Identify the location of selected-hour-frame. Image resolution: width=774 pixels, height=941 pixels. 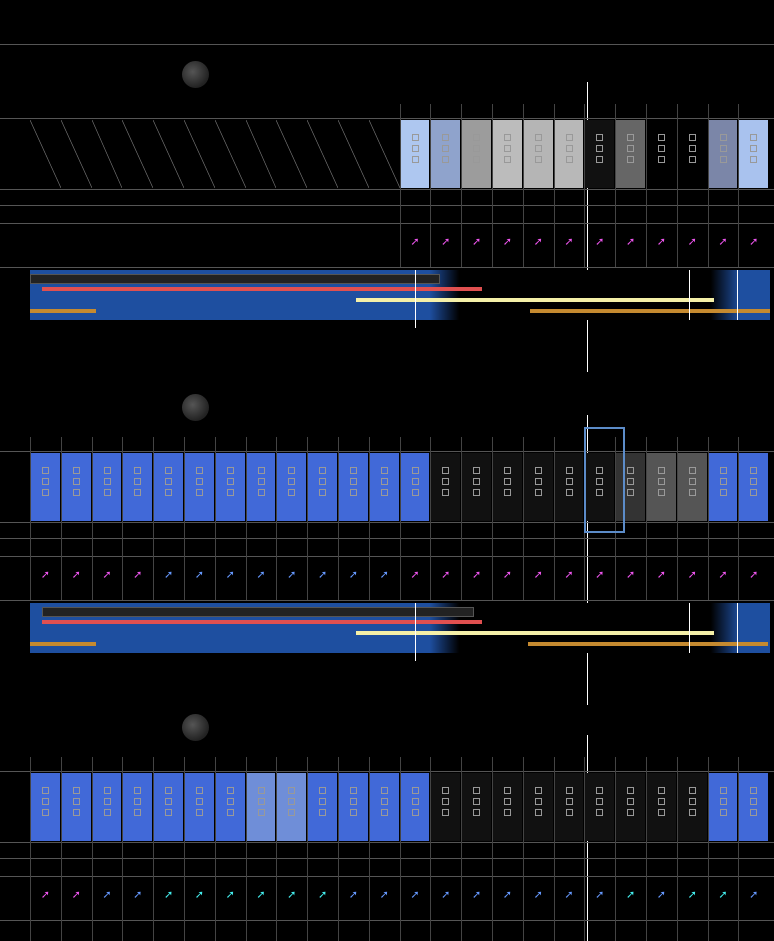
(605, 480).